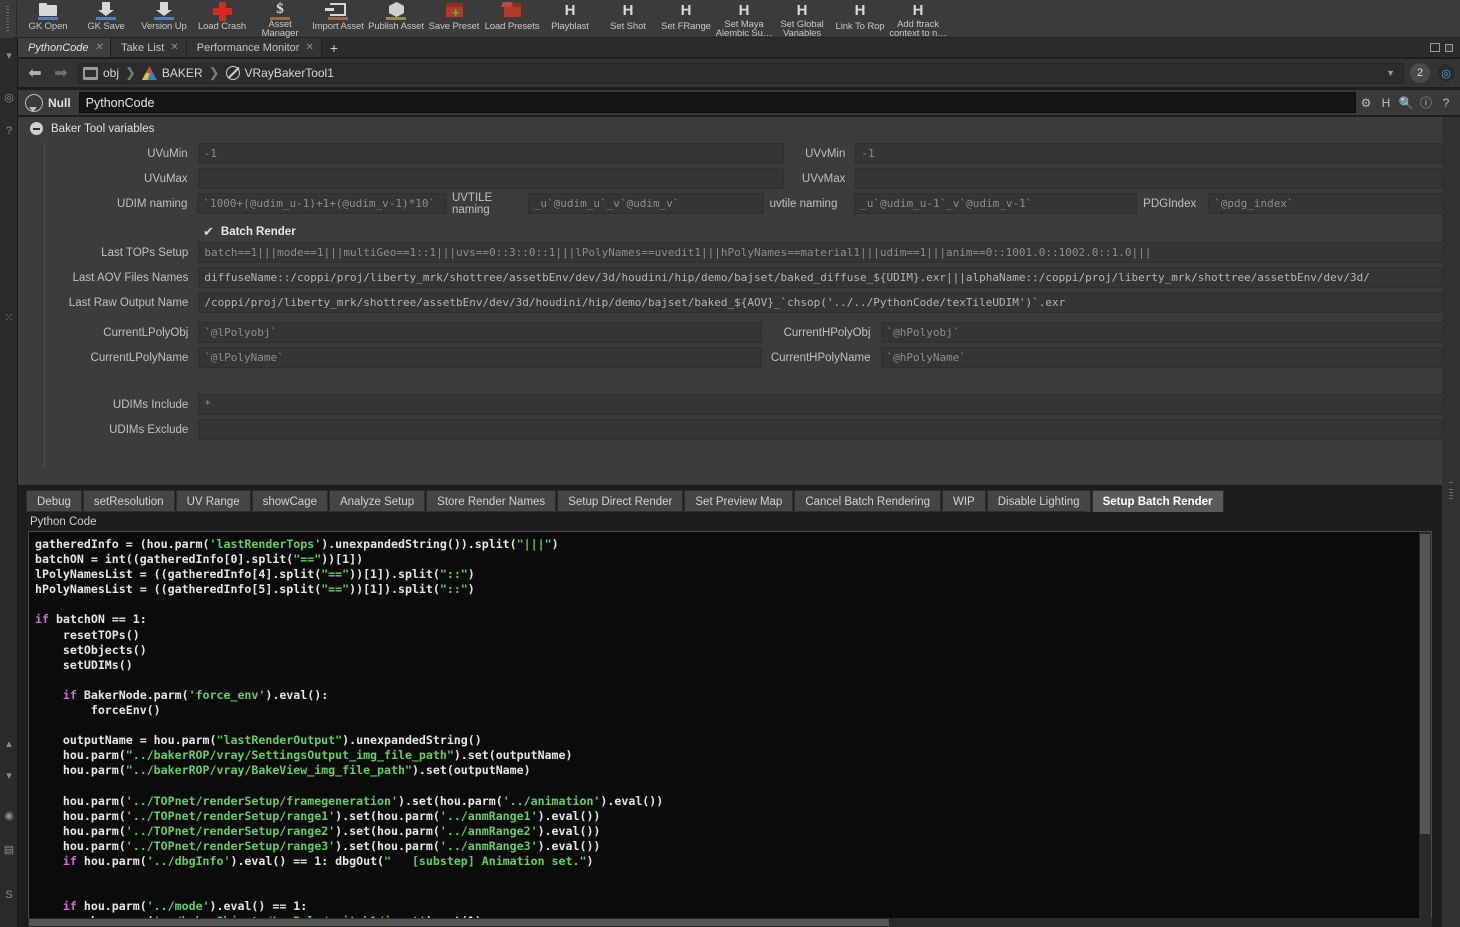  I want to click on shelf-tool-link-to-rop: H Link To Rop, so click(860, 19).